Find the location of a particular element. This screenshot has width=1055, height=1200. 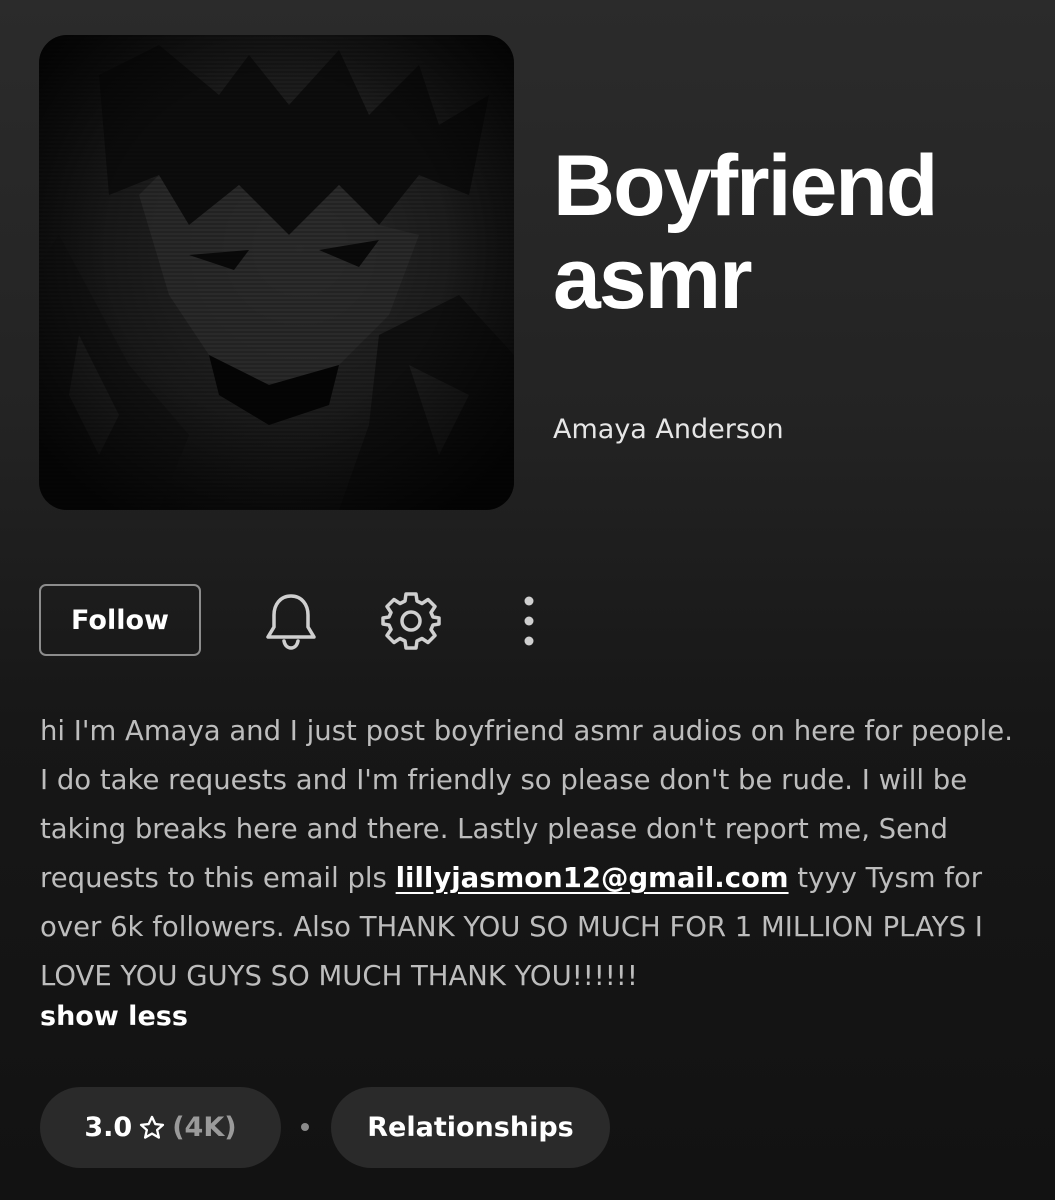

more-options-button is located at coordinates (529, 621).